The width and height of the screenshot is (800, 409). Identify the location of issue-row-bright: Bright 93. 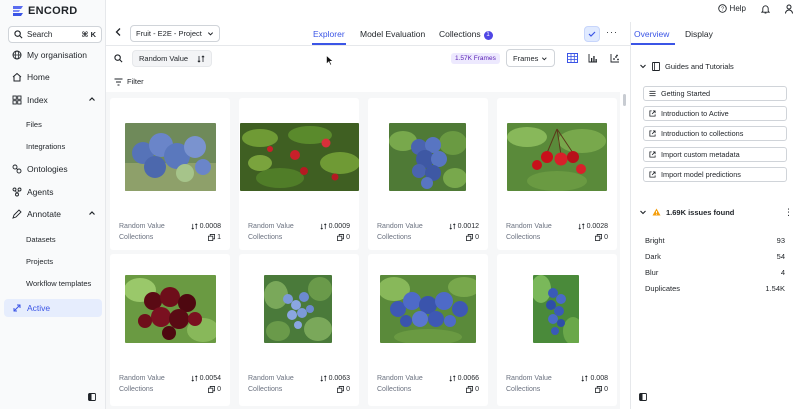
(715, 240).